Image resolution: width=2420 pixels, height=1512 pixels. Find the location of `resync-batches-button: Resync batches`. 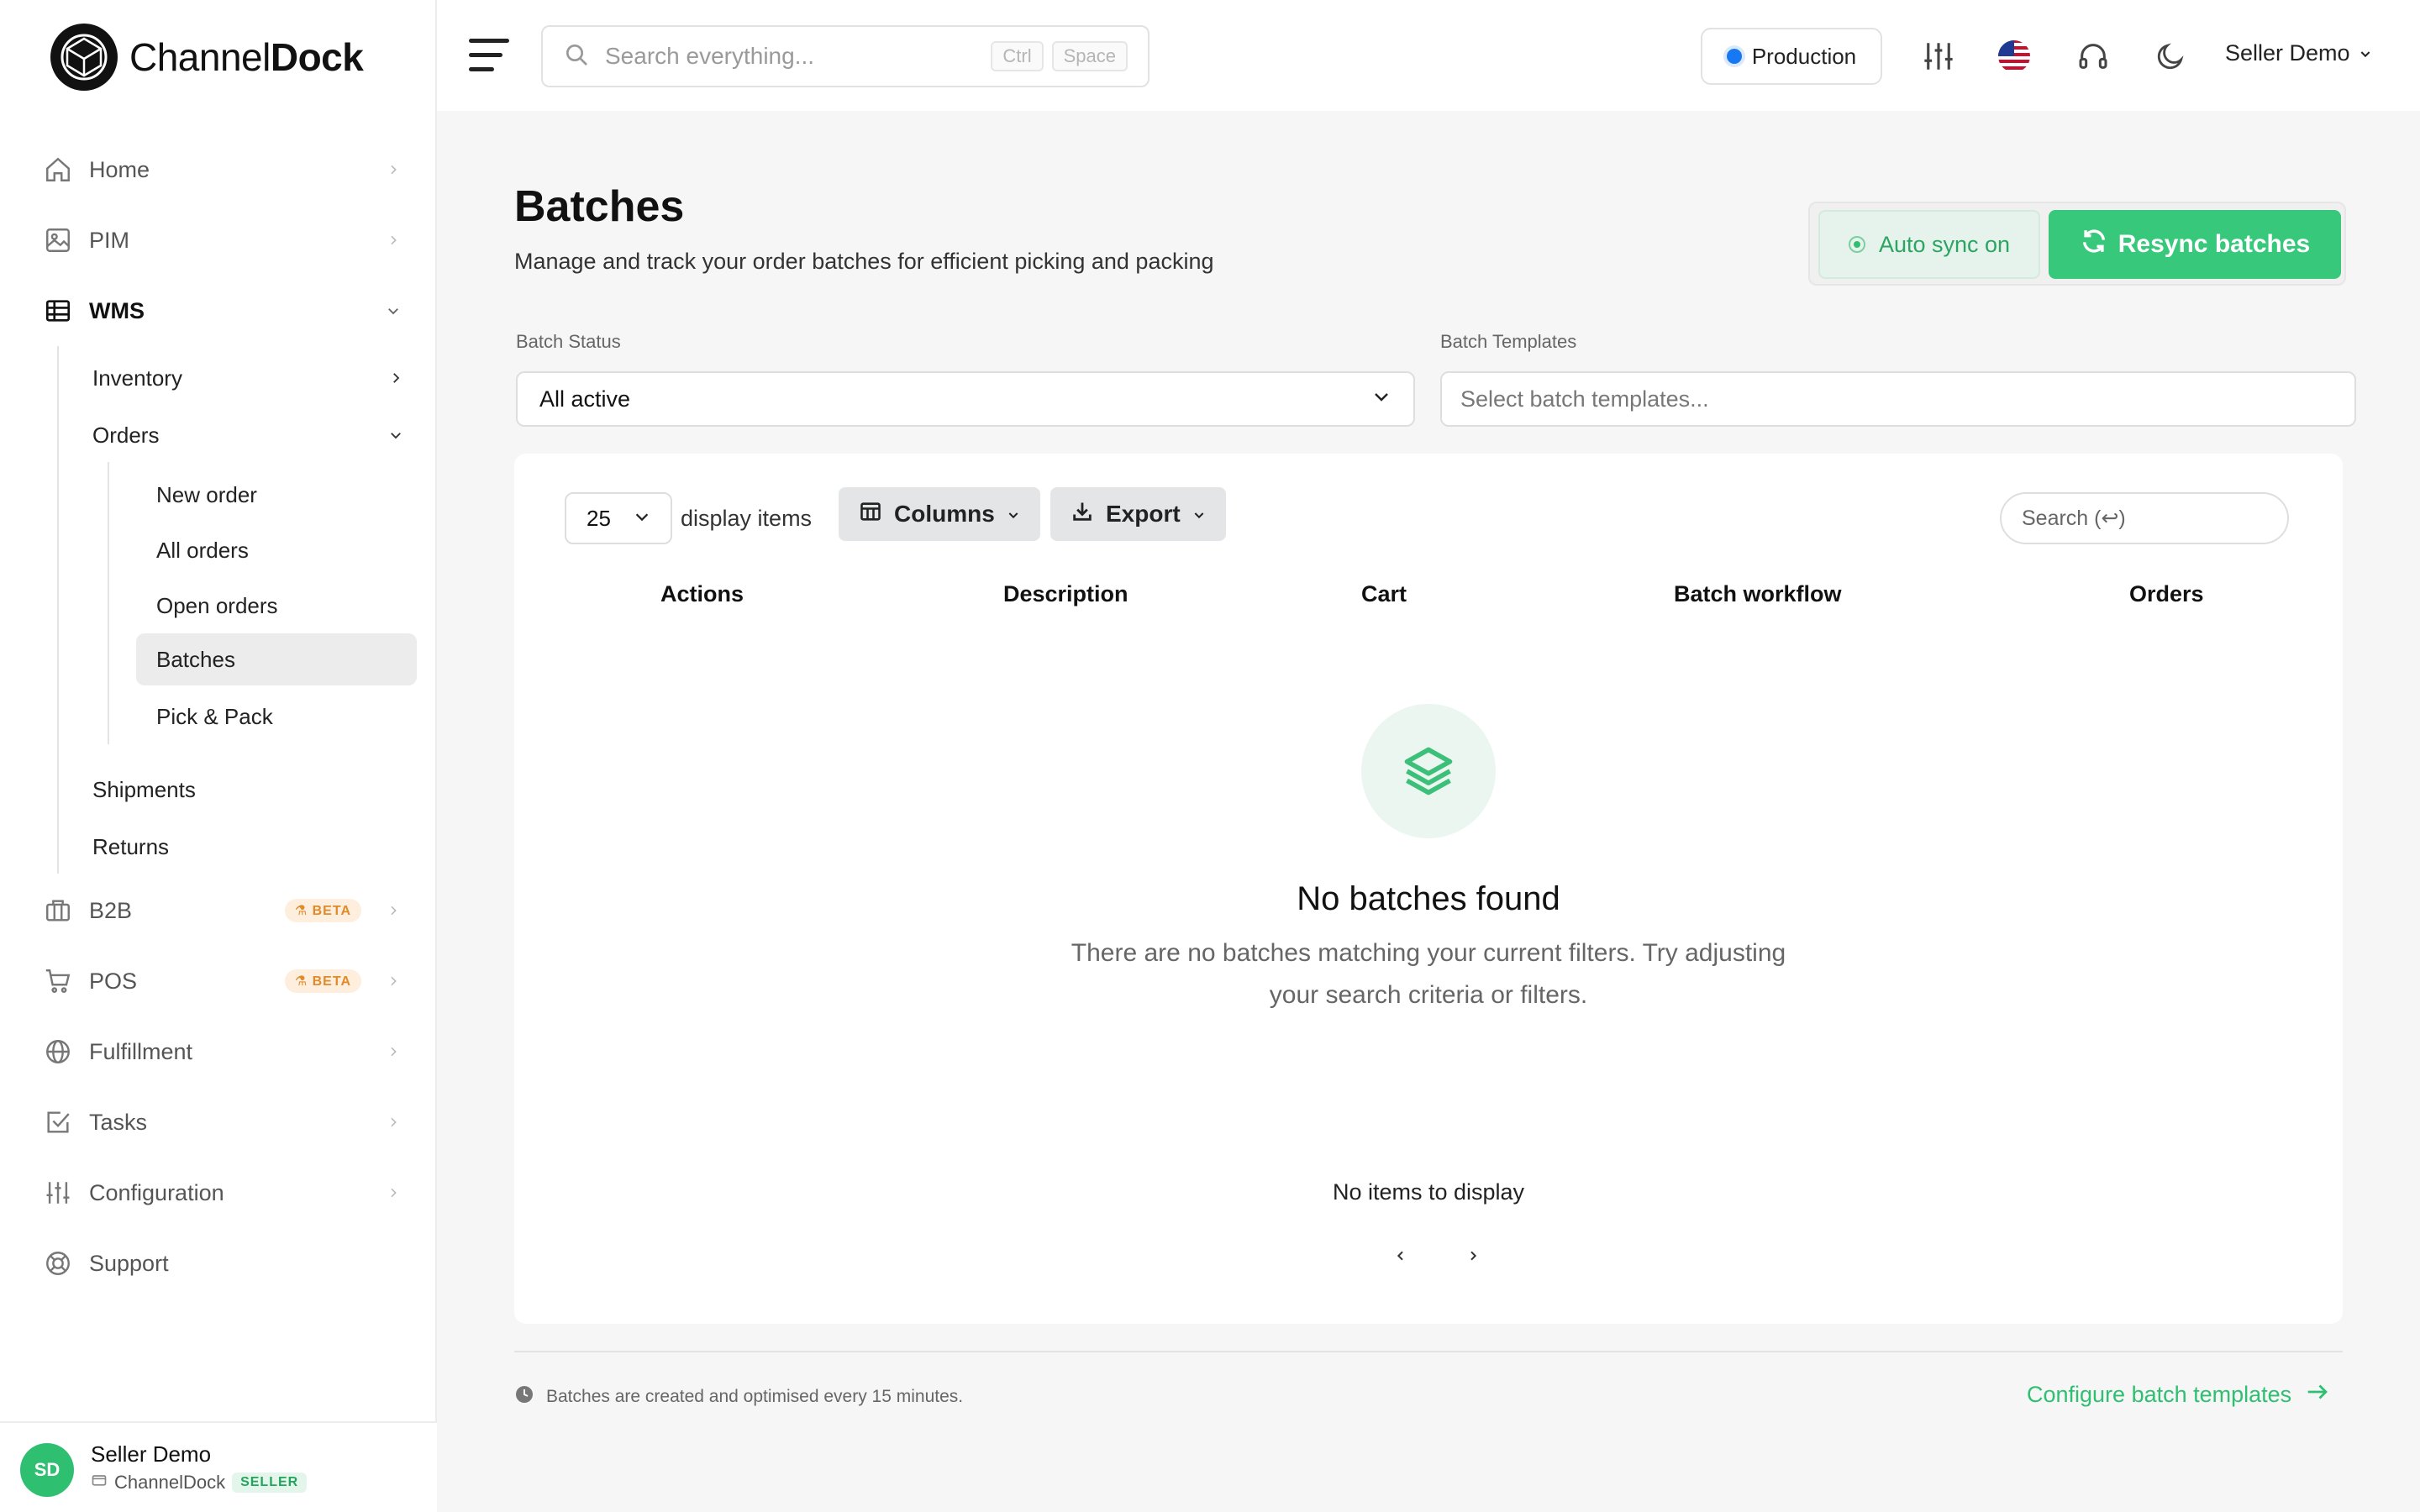

resync-batches-button: Resync batches is located at coordinates (2195, 244).